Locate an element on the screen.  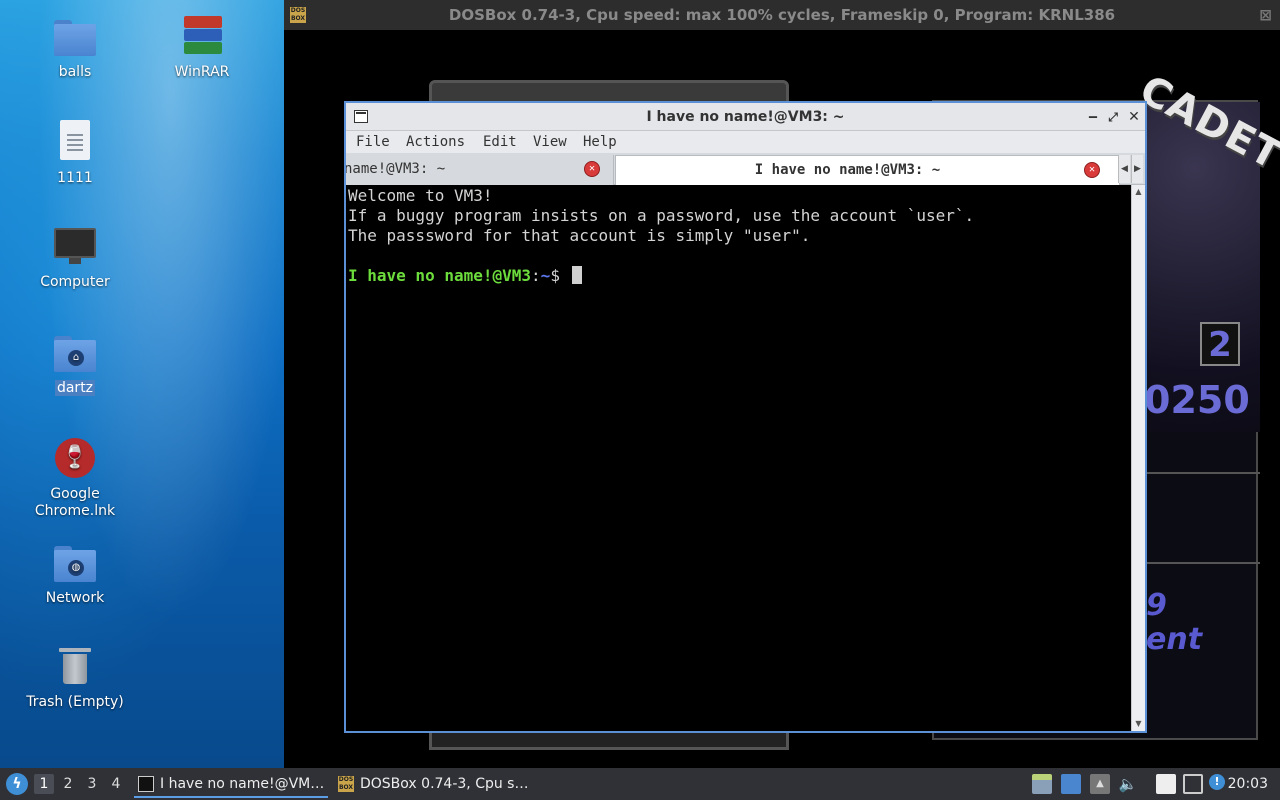
desktop-icon-trash: Trash (Empty) is located at coordinates (75, 677).